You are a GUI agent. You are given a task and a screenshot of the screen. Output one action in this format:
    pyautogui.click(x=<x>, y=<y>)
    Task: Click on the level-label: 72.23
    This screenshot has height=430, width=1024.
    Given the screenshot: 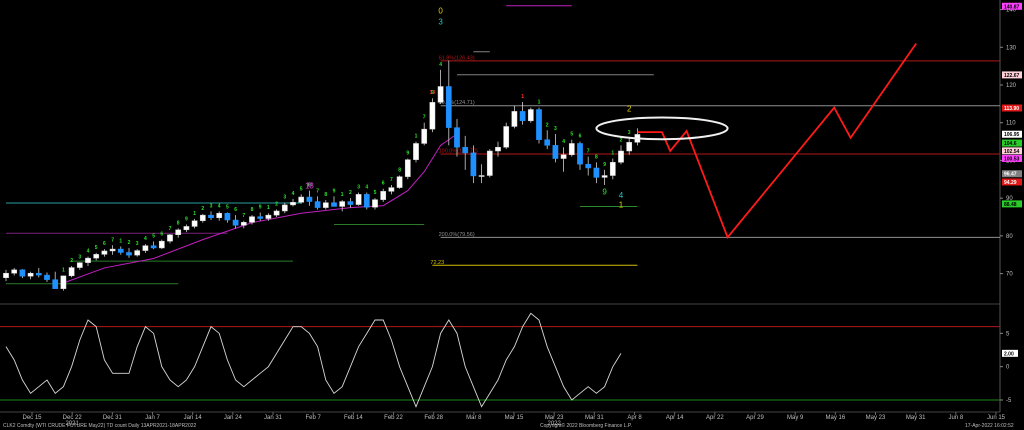 What is the action you would take?
    pyautogui.click(x=437, y=263)
    